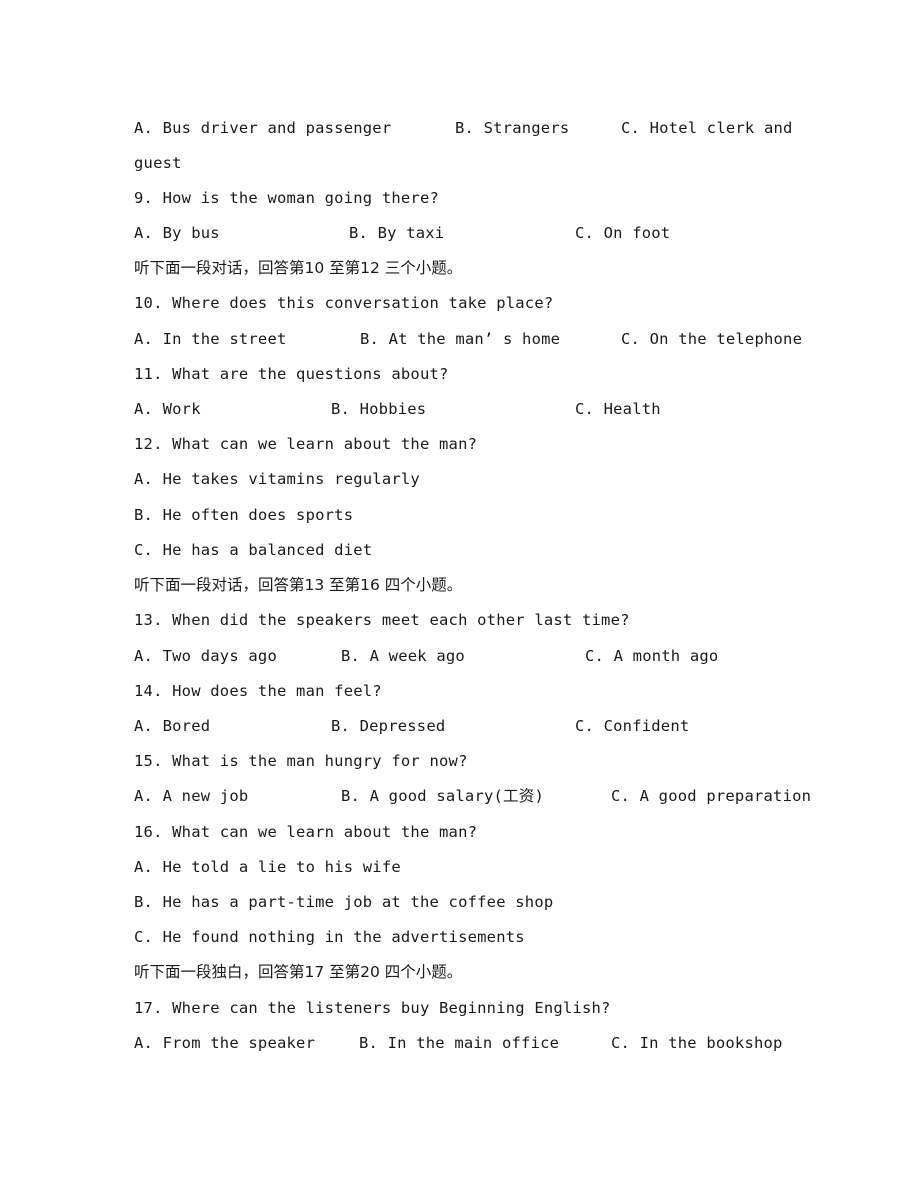 The image size is (920, 1192). Describe the element at coordinates (267, 867) in the screenshot. I see `q16-option-a: A. He told a lie to his wife` at that location.